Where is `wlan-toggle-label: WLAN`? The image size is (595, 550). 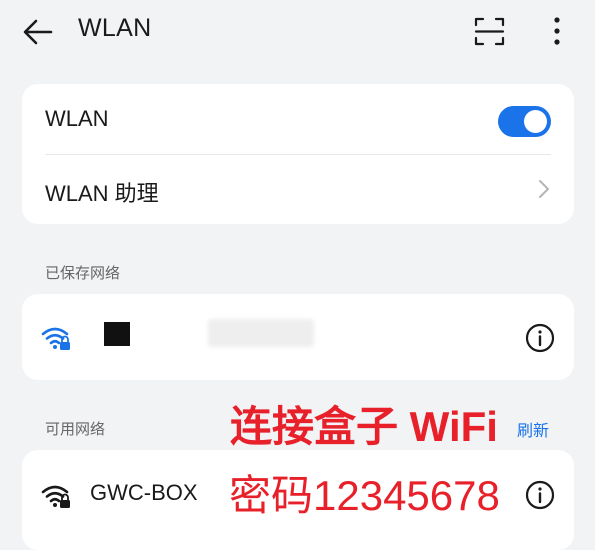 wlan-toggle-label: WLAN is located at coordinates (77, 118).